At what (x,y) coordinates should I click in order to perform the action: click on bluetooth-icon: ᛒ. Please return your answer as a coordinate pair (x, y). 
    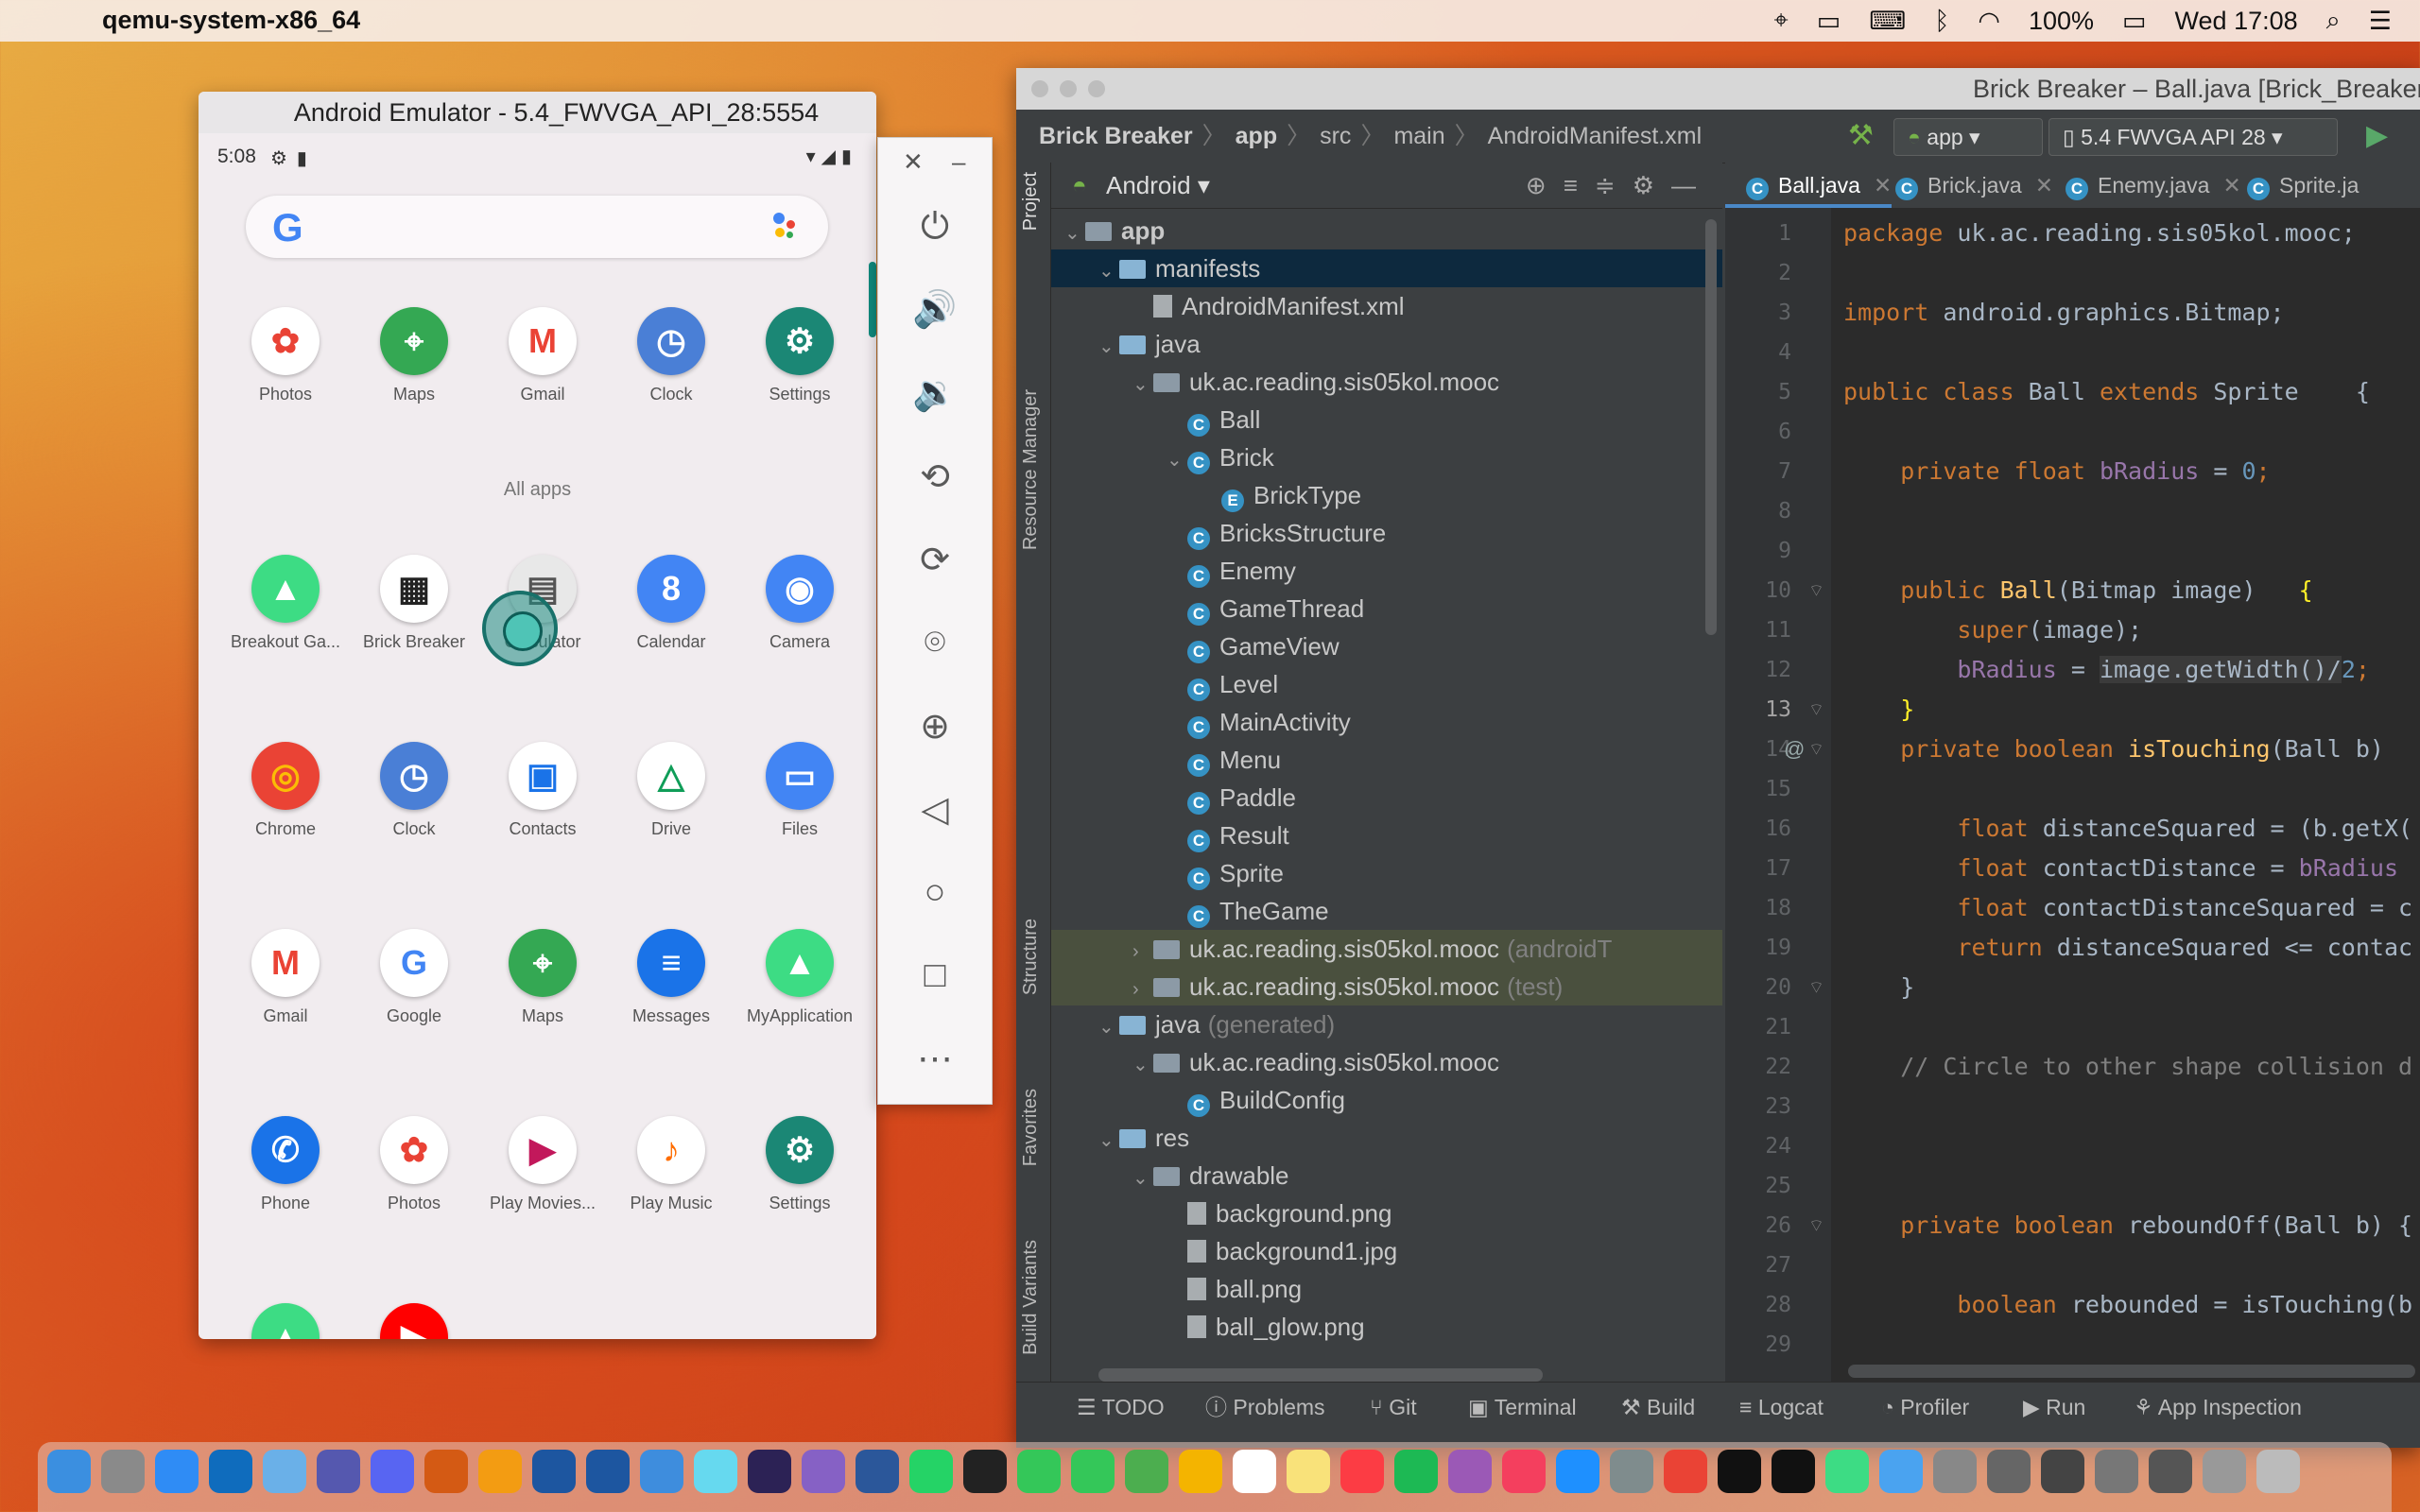
    Looking at the image, I should click on (1942, 21).